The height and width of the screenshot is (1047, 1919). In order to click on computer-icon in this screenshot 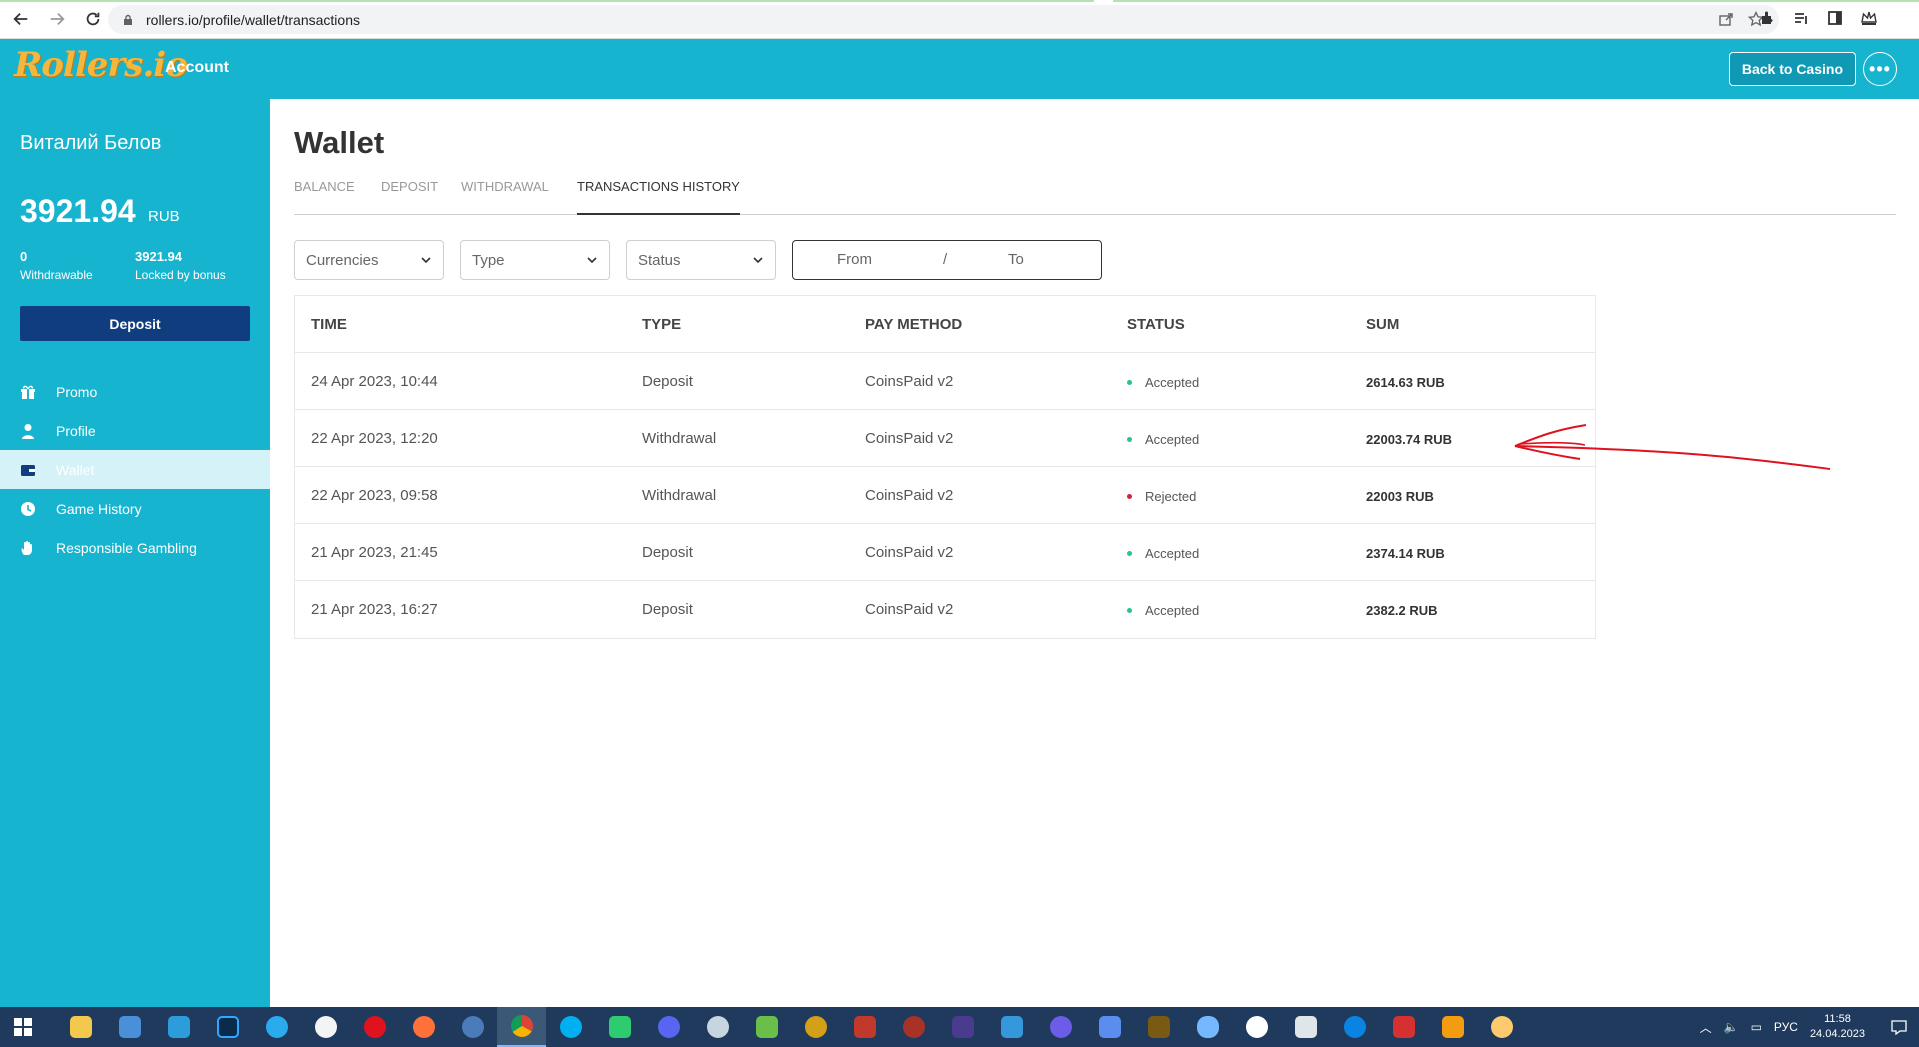, I will do `click(129, 1027)`.